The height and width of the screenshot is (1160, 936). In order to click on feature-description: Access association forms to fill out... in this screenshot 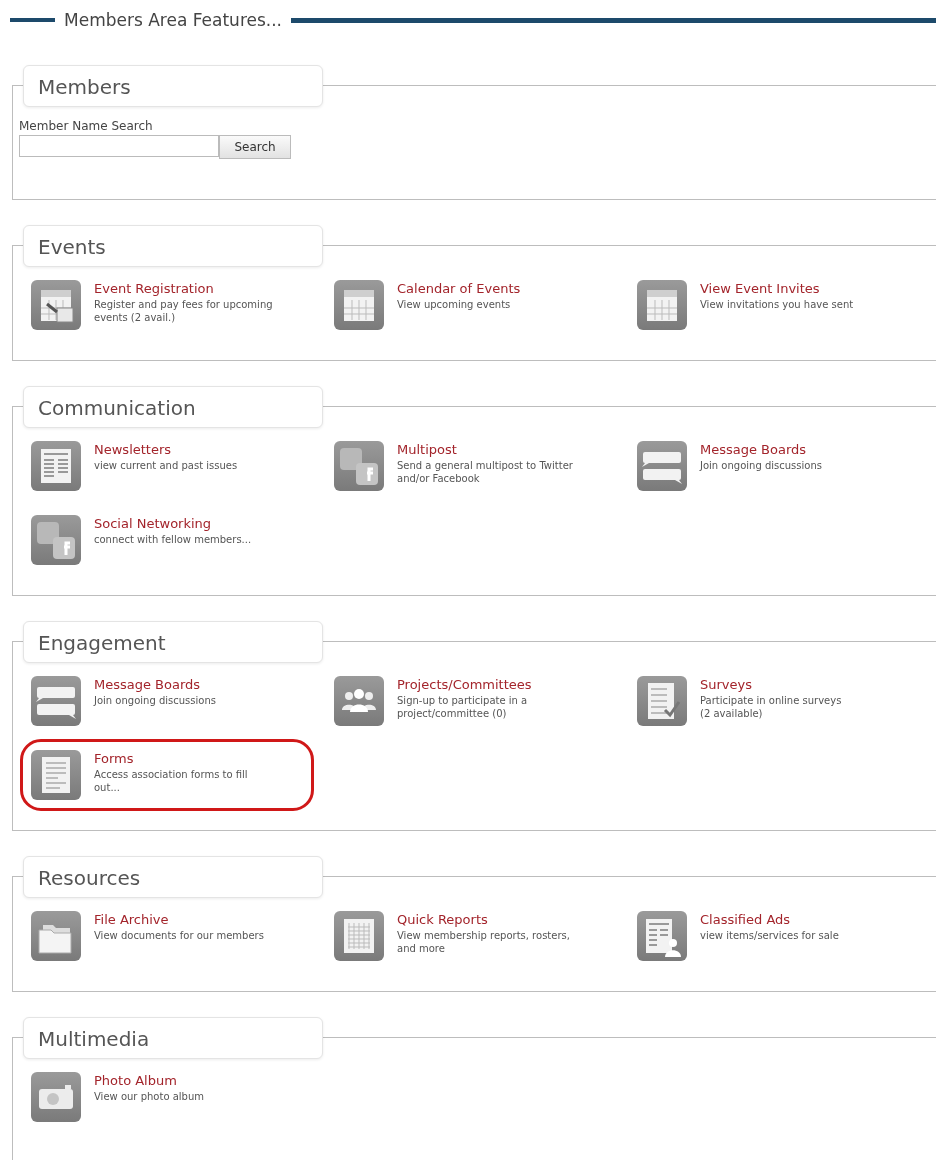, I will do `click(171, 781)`.